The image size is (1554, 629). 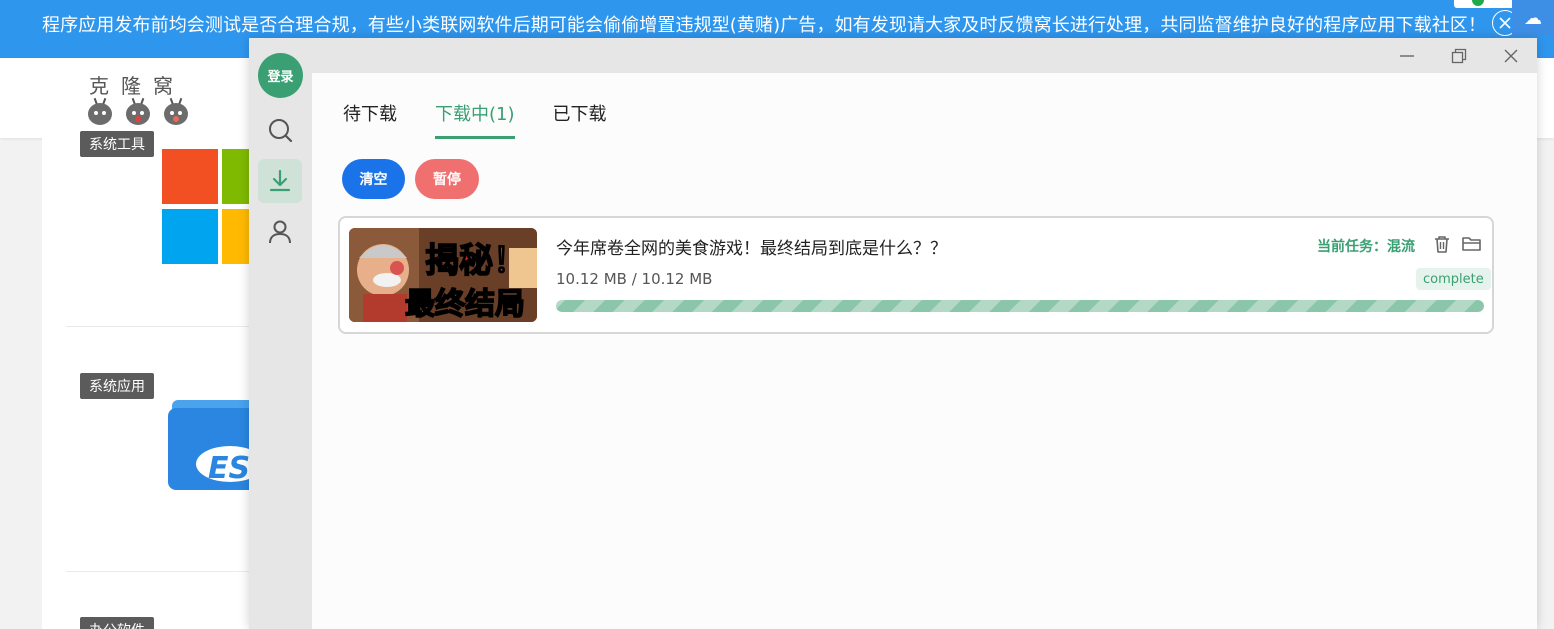 I want to click on status-dot-icon, so click(x=1478, y=3).